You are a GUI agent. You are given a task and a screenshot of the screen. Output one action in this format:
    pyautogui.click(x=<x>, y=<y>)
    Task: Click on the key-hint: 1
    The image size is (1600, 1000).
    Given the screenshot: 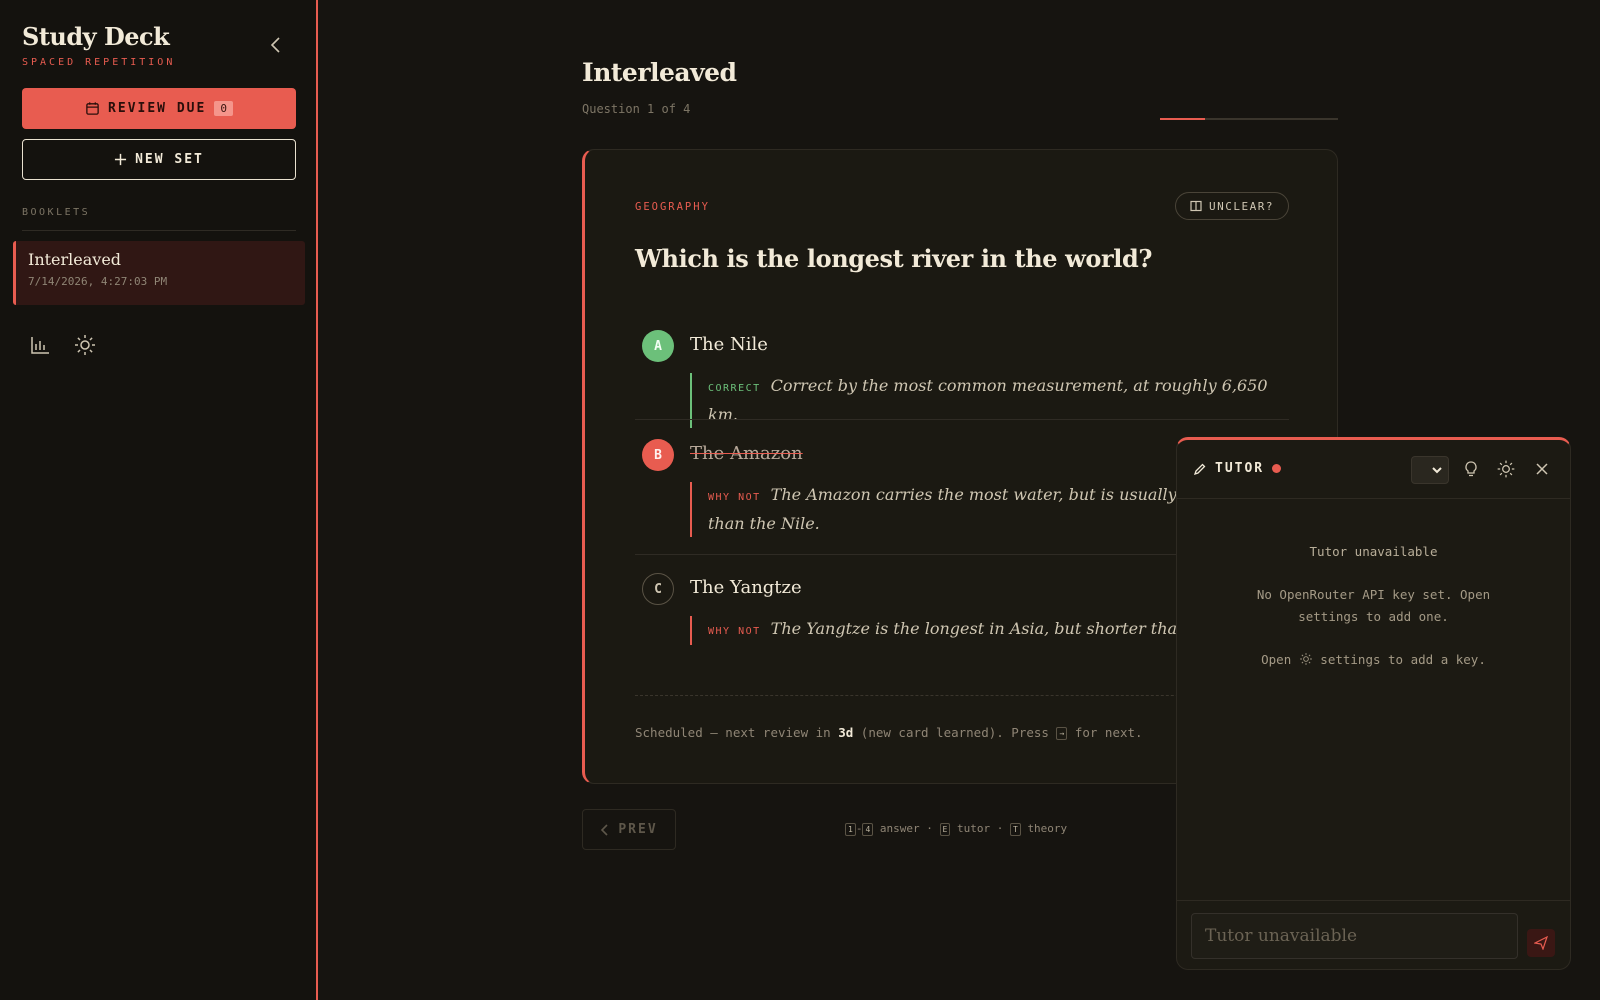 What is the action you would take?
    pyautogui.click(x=850, y=829)
    